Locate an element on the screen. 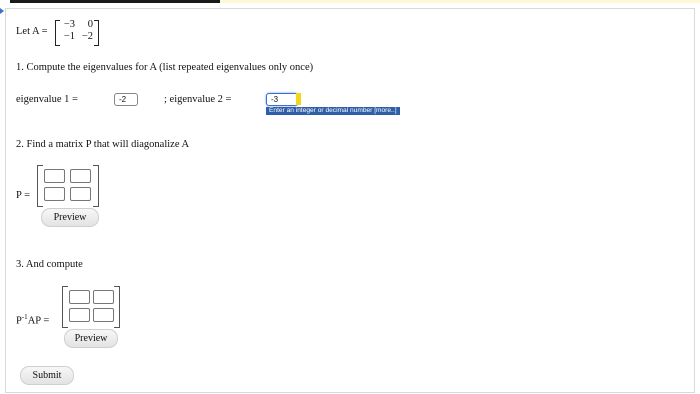 The image size is (700, 394). matrix-pinv-ap-grid is located at coordinates (91, 307).